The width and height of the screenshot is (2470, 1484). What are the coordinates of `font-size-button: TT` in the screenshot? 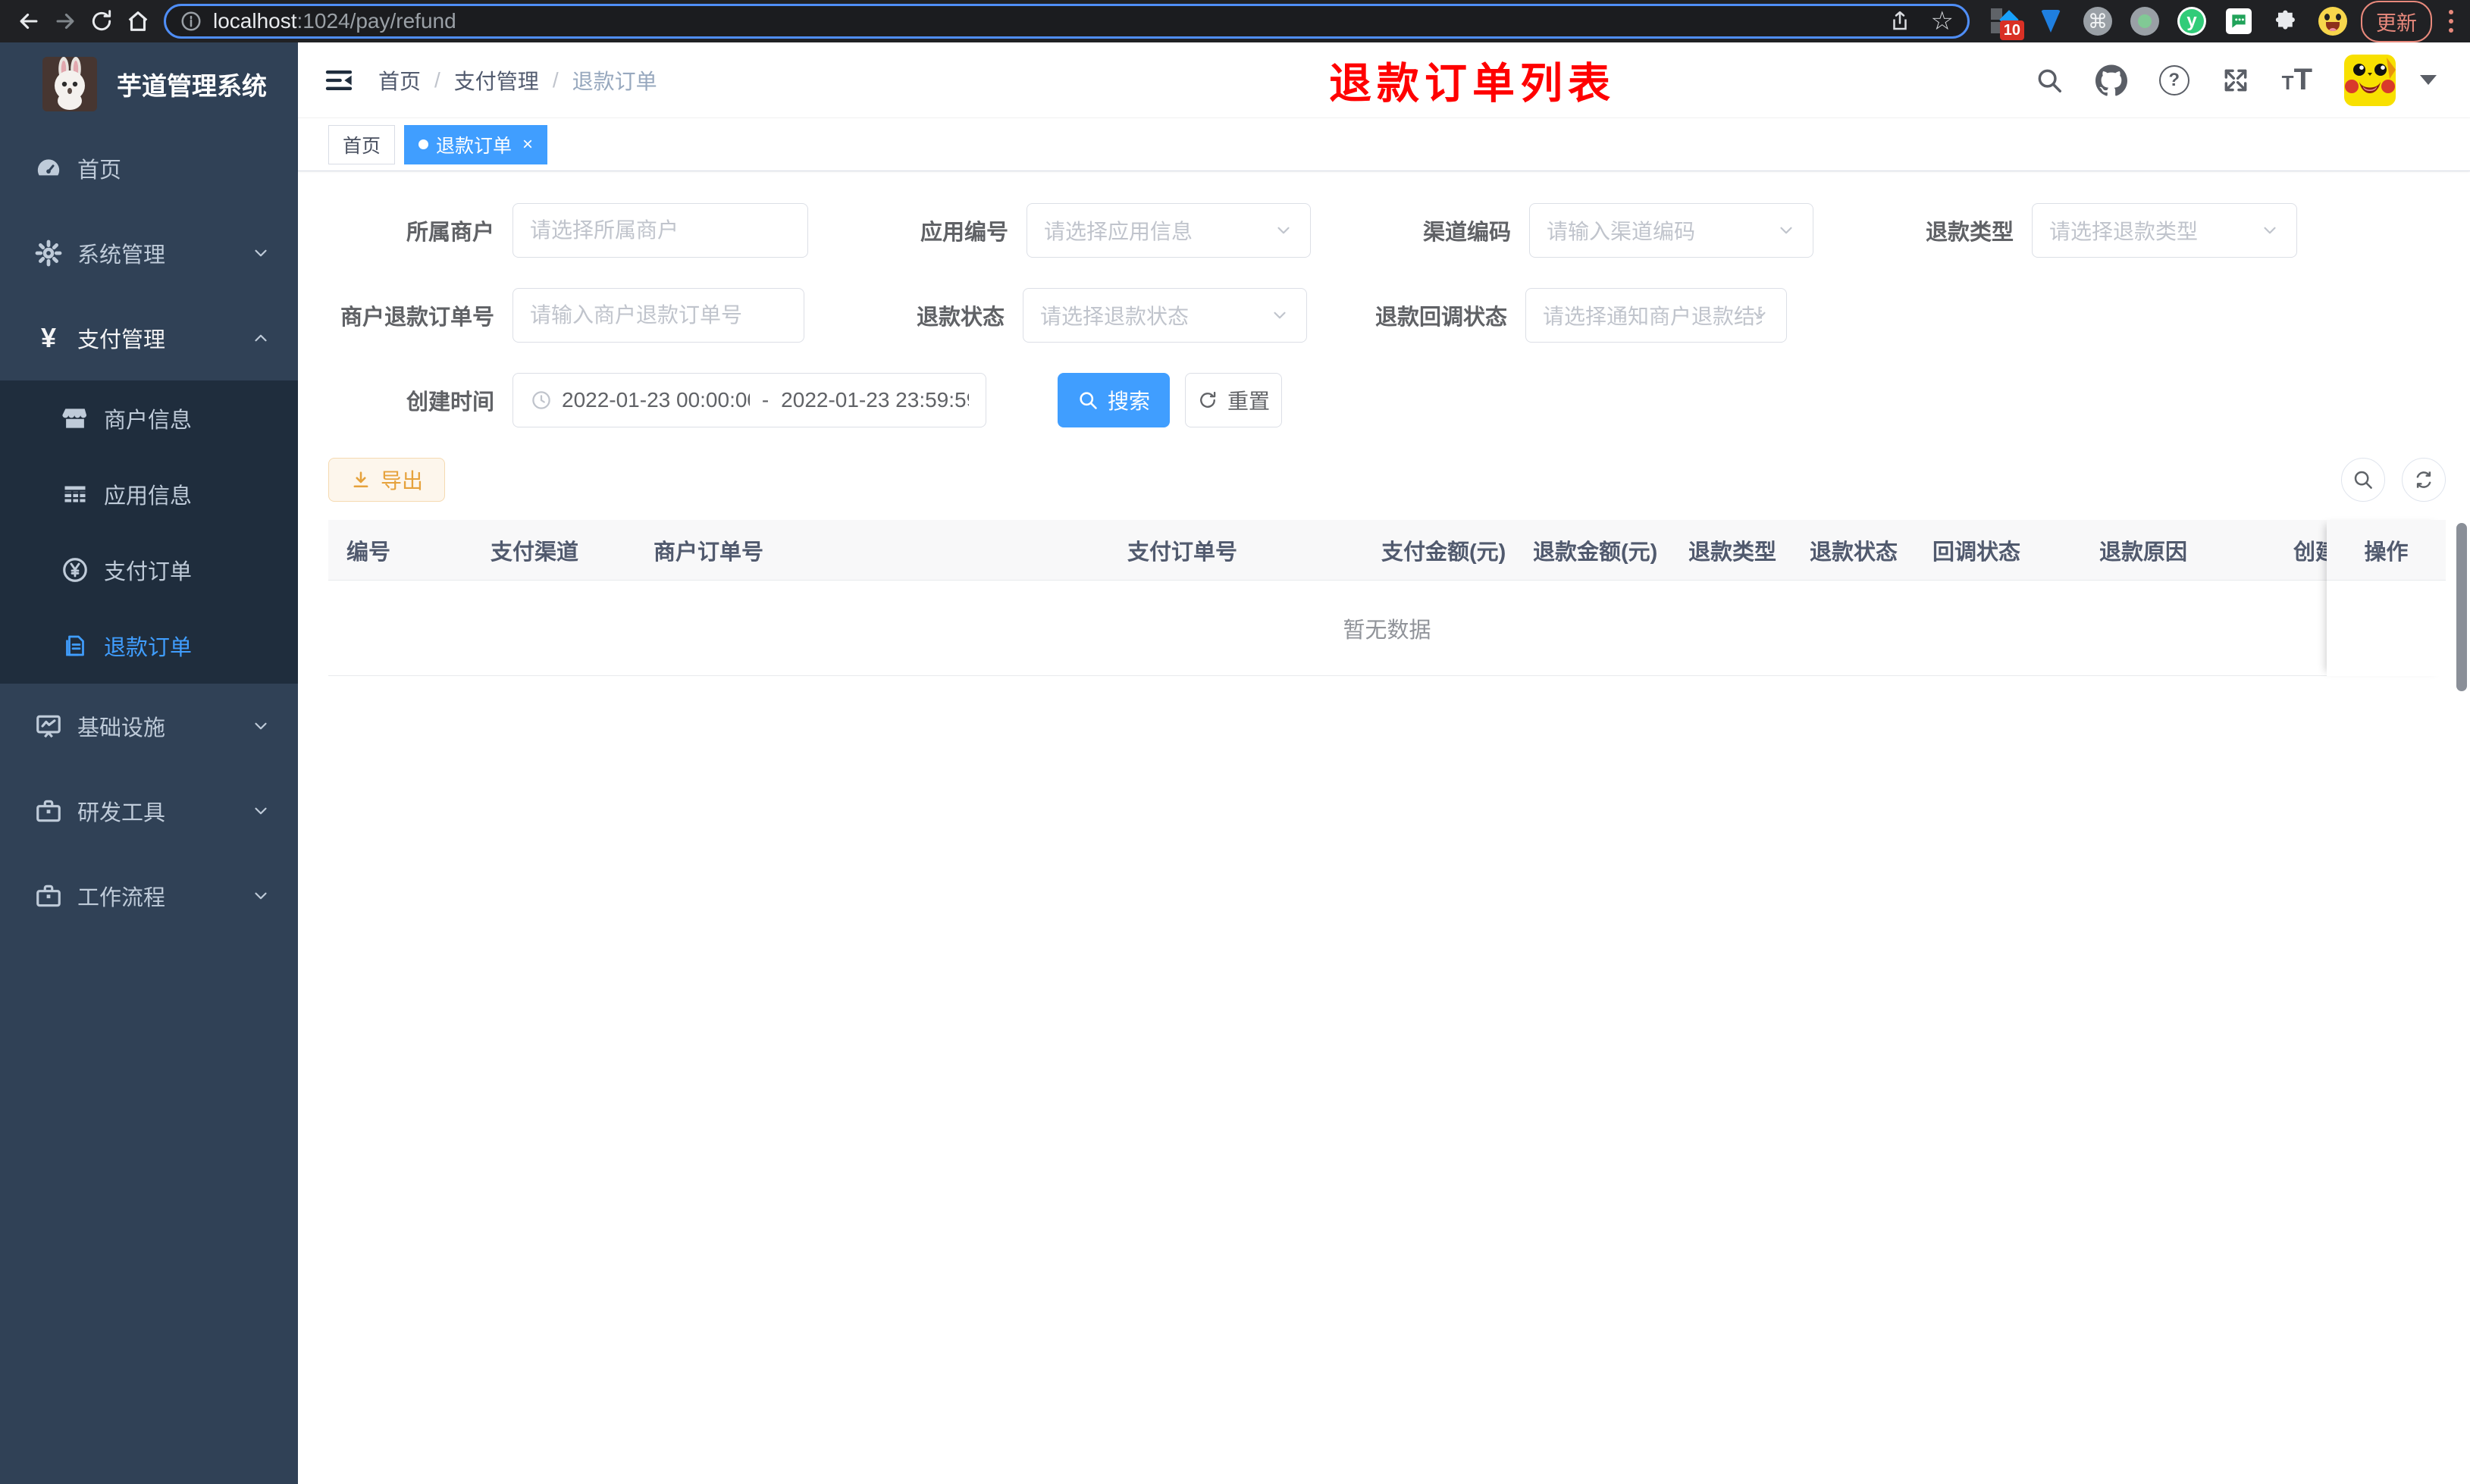 It's located at (2297, 80).